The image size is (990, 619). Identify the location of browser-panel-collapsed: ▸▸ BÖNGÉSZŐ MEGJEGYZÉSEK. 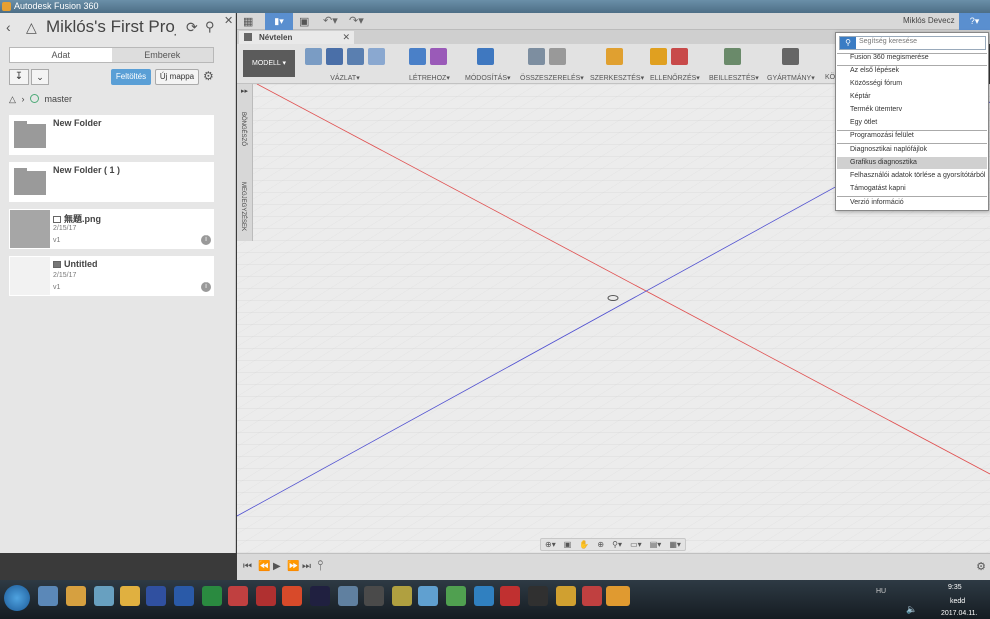
(245, 162).